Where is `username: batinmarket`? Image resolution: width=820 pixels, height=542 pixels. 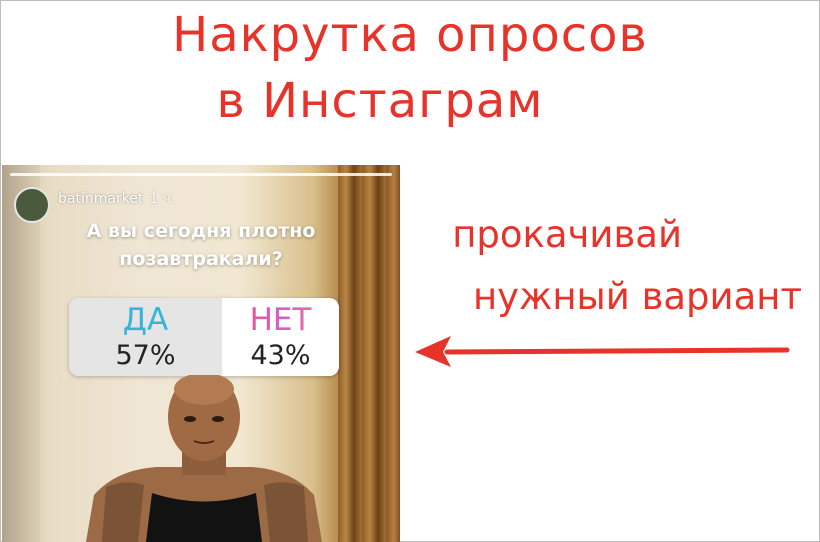
username: batinmarket is located at coordinates (100, 199).